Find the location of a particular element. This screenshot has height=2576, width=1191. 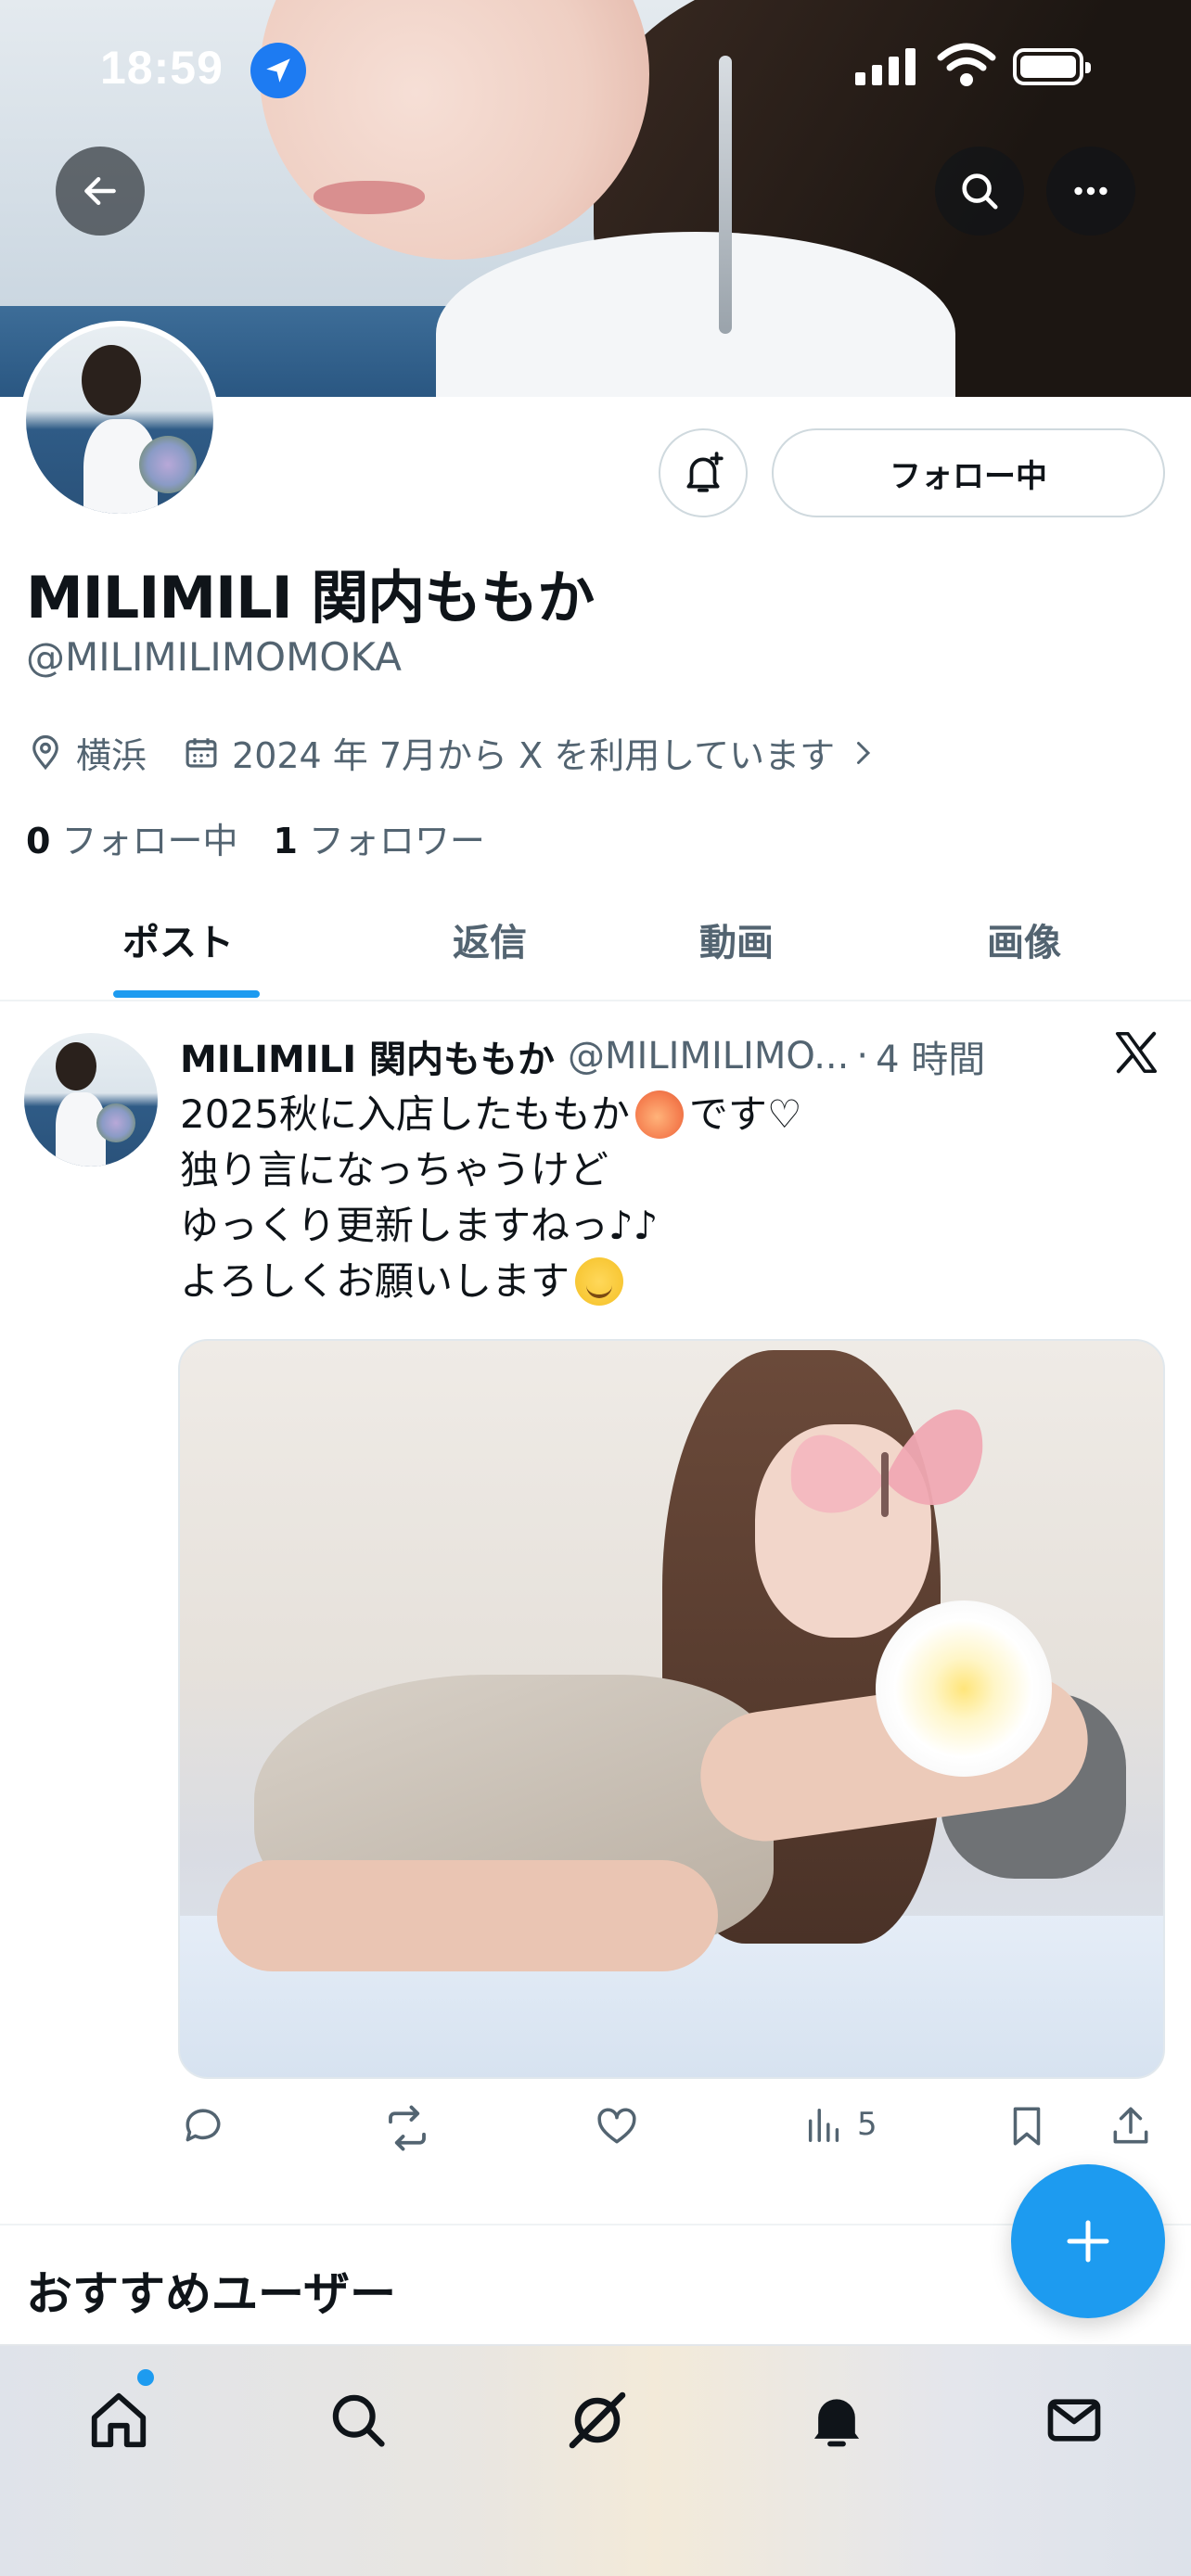

post-author-name: MILIMILI 関内ももか is located at coordinates (367, 1056).